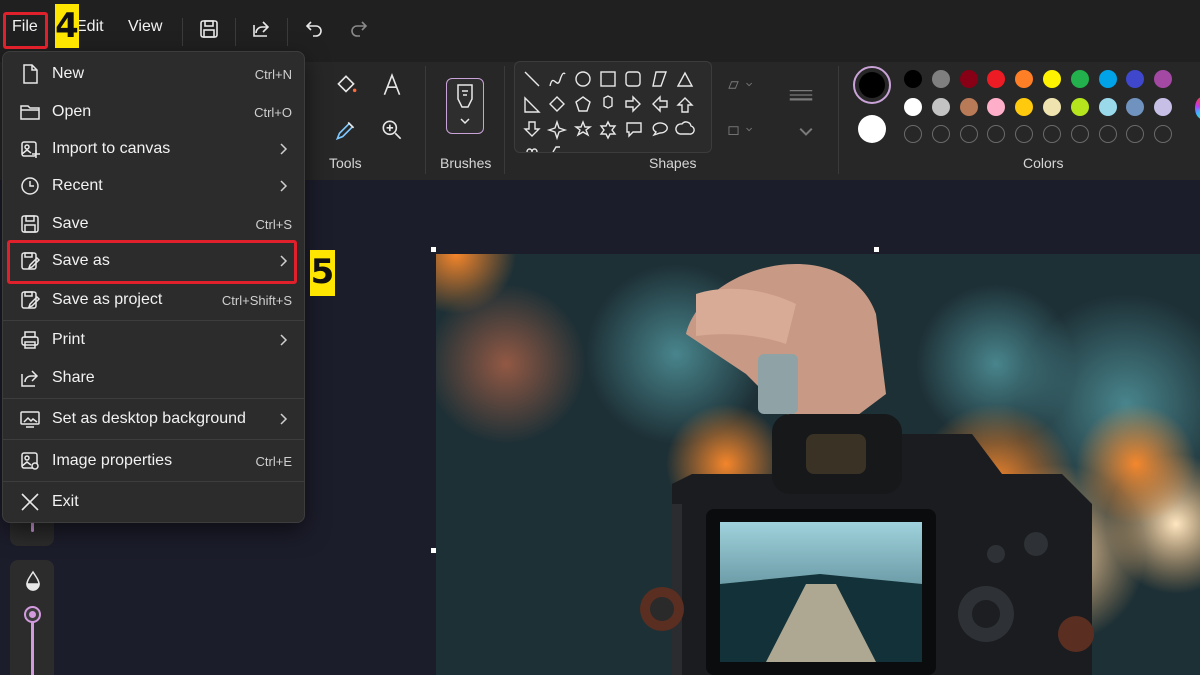  I want to click on brush-button, so click(465, 106).